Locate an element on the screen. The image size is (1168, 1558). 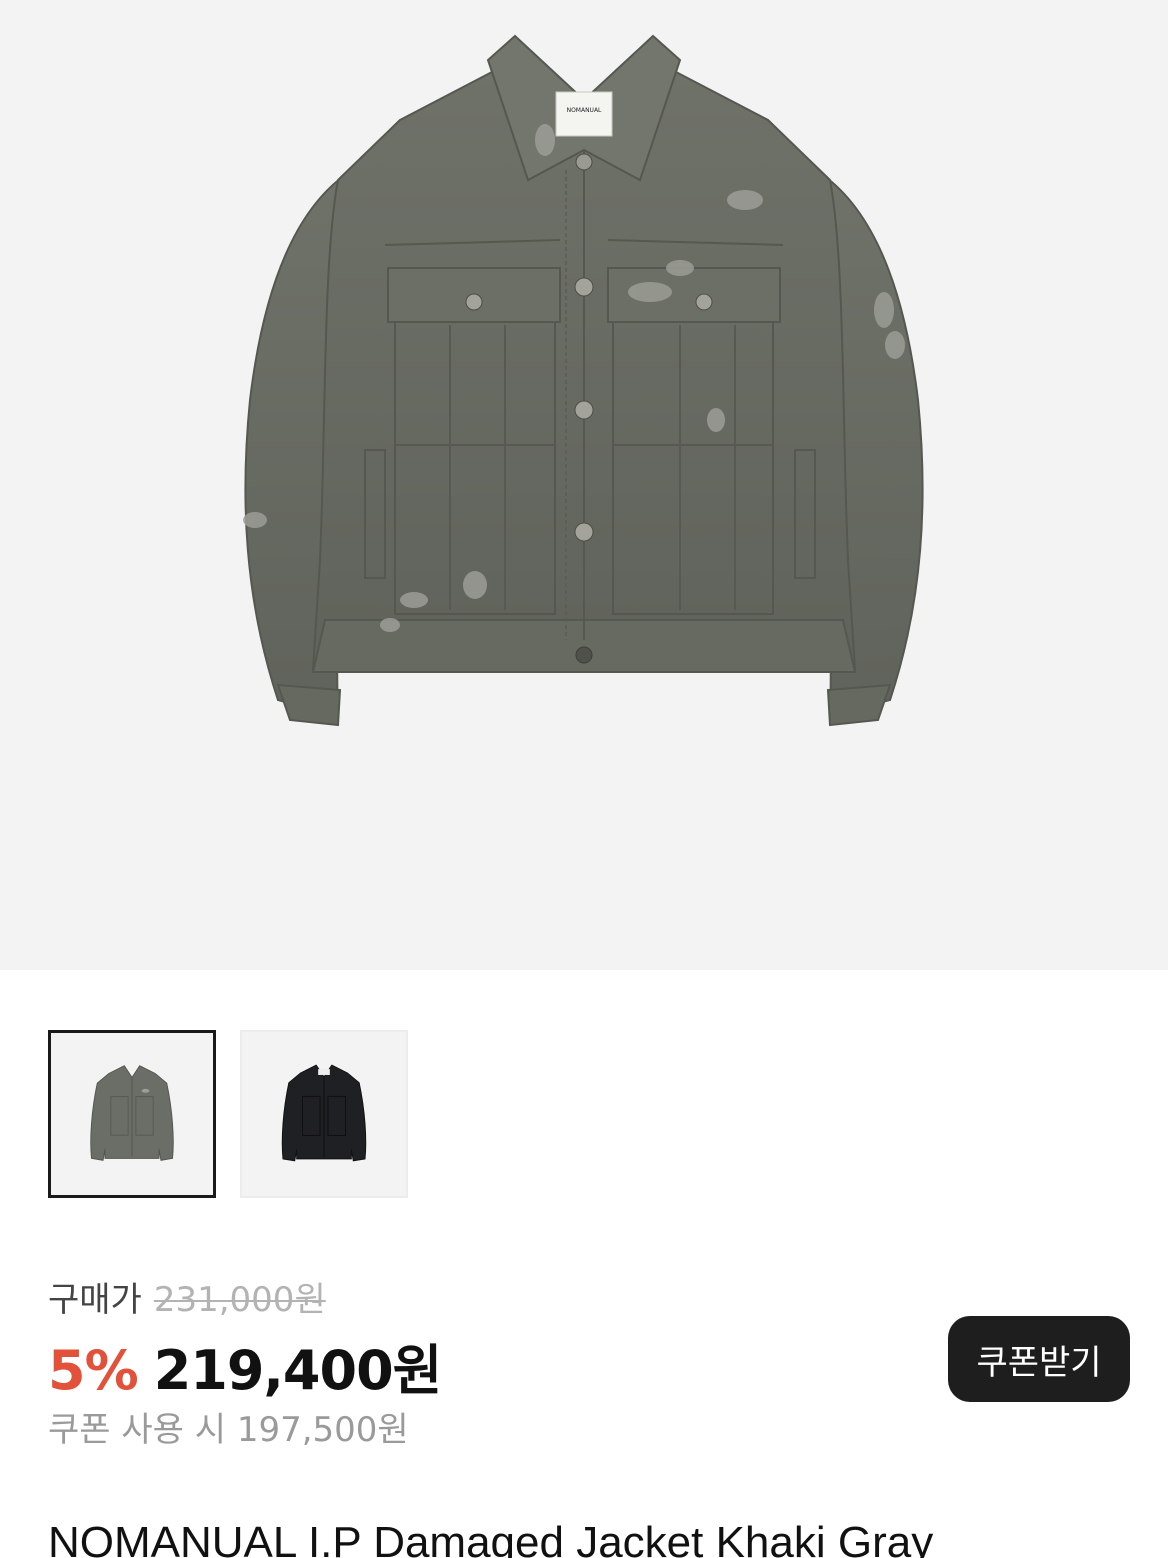
neck-label-text: NOMANUAL is located at coordinates (584, 110).